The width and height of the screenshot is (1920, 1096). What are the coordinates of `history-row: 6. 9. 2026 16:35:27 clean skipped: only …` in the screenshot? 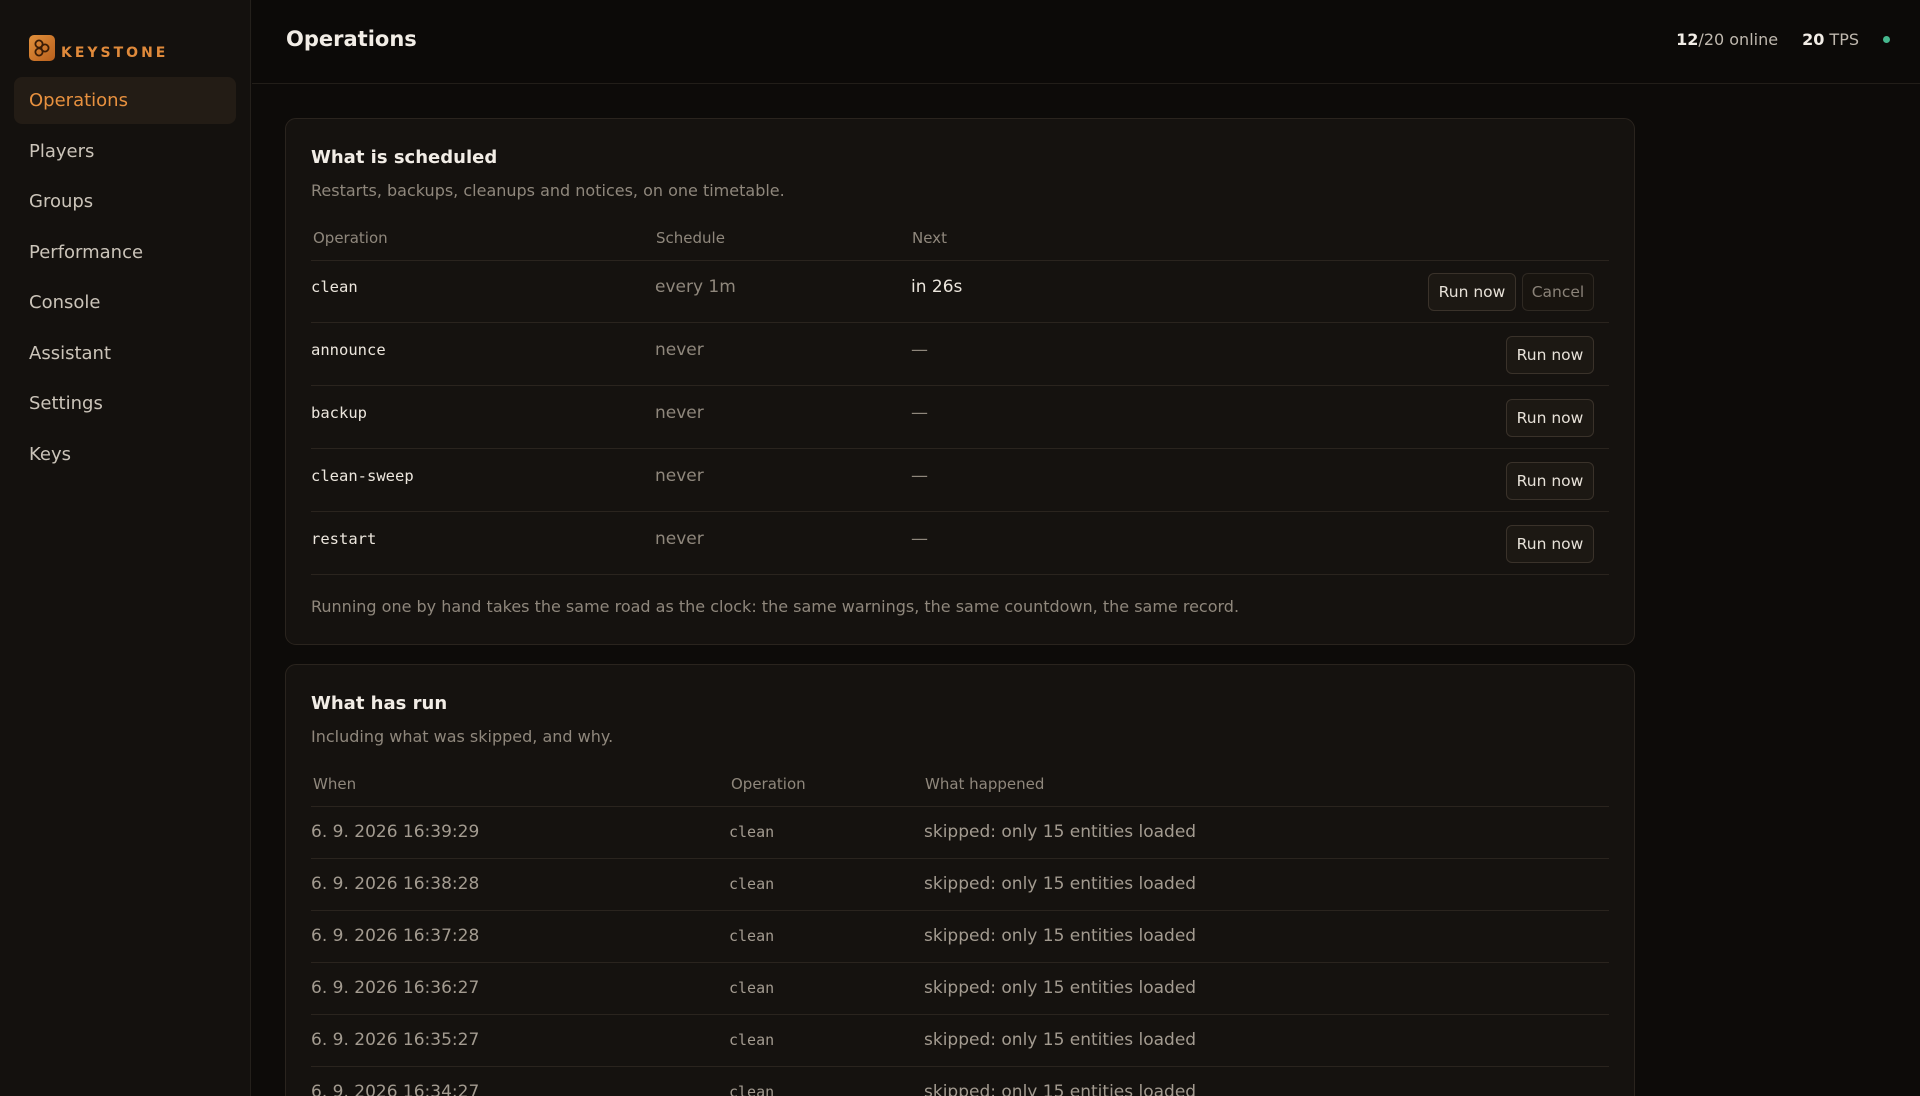 It's located at (960, 1041).